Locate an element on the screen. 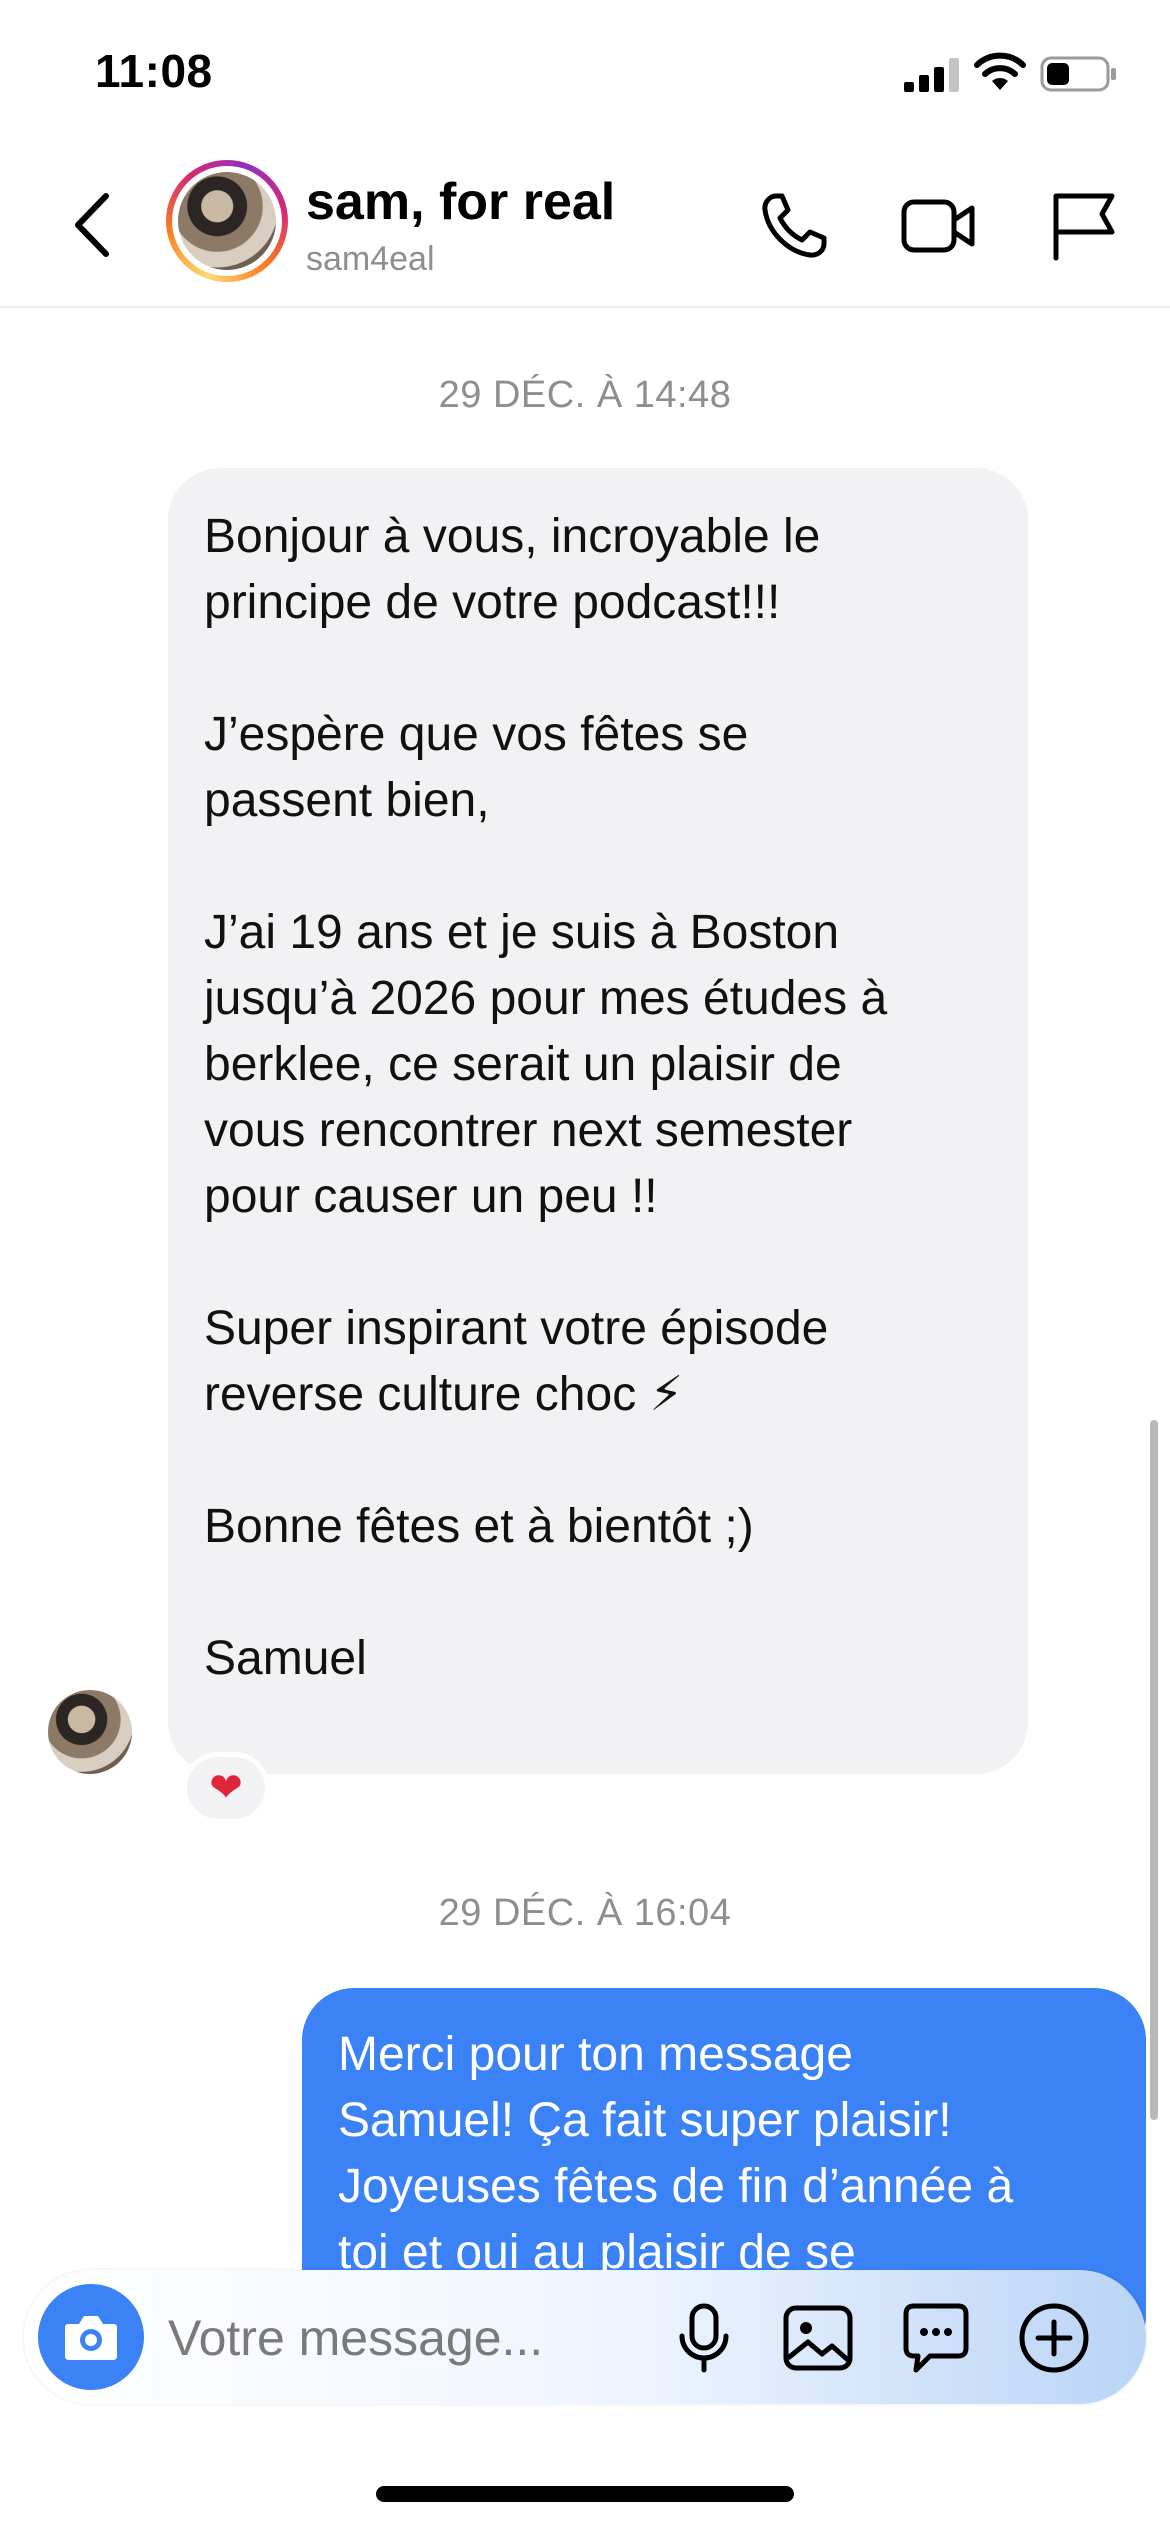  chat-header: sam, for real sam4eal is located at coordinates (585, 224).